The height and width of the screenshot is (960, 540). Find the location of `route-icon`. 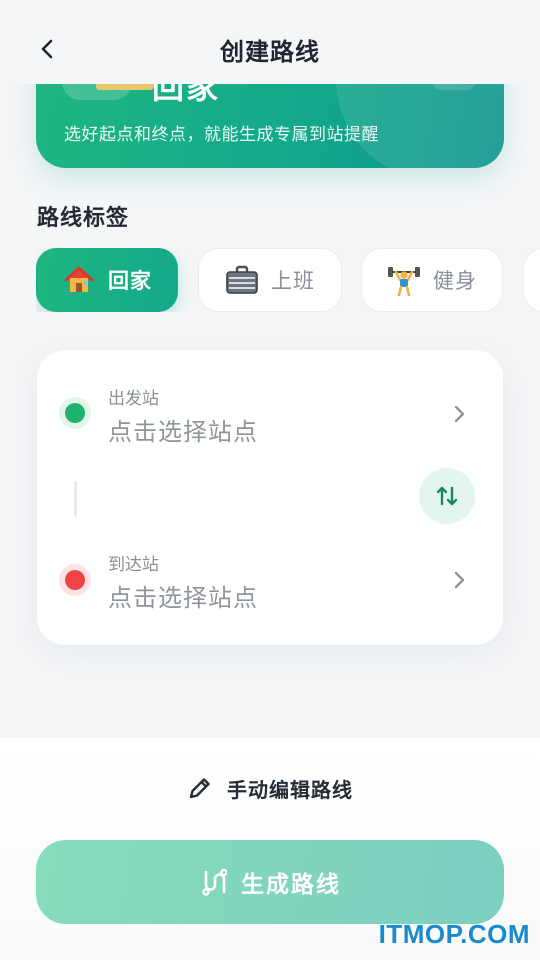

route-icon is located at coordinates (214, 882).